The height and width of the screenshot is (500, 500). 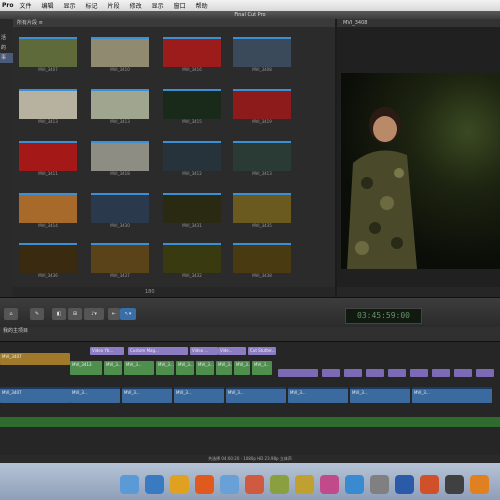 What do you see at coordinates (7, 158) in the screenshot?
I see `library-sidebar: 活 的 事` at bounding box center [7, 158].